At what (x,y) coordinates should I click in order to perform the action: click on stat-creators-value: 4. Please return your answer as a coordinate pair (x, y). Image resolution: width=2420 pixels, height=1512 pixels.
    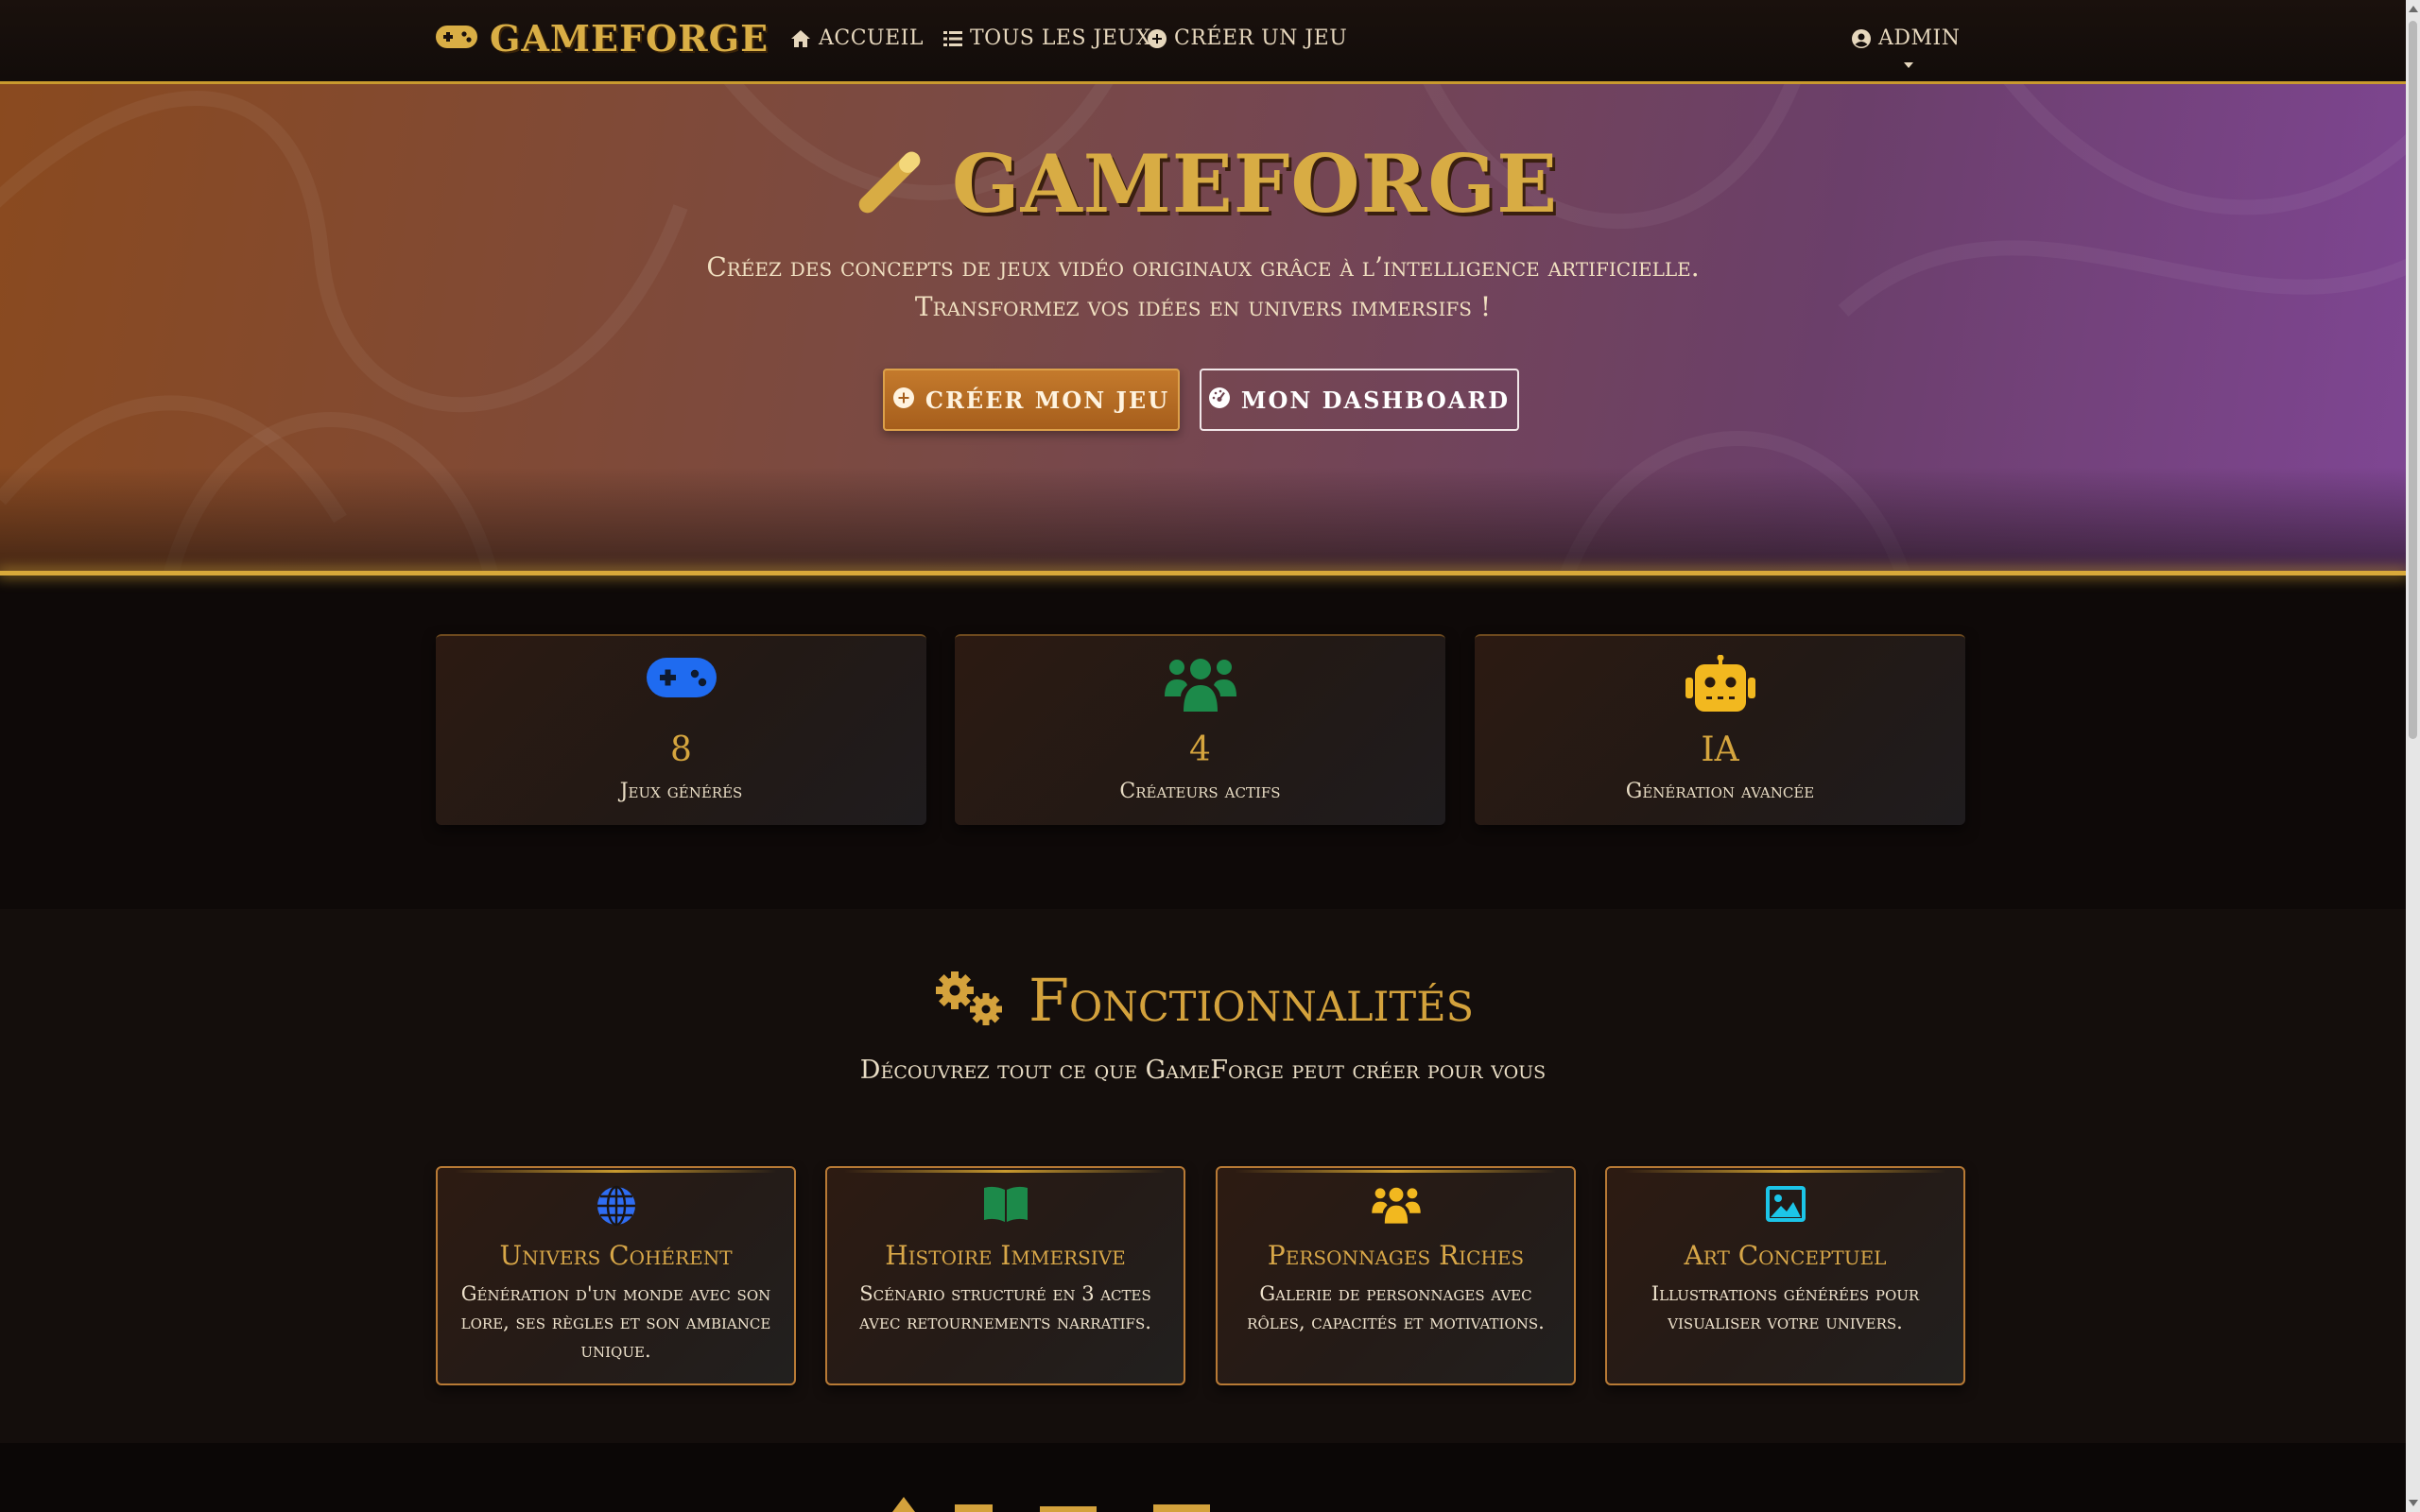
    Looking at the image, I should click on (1200, 749).